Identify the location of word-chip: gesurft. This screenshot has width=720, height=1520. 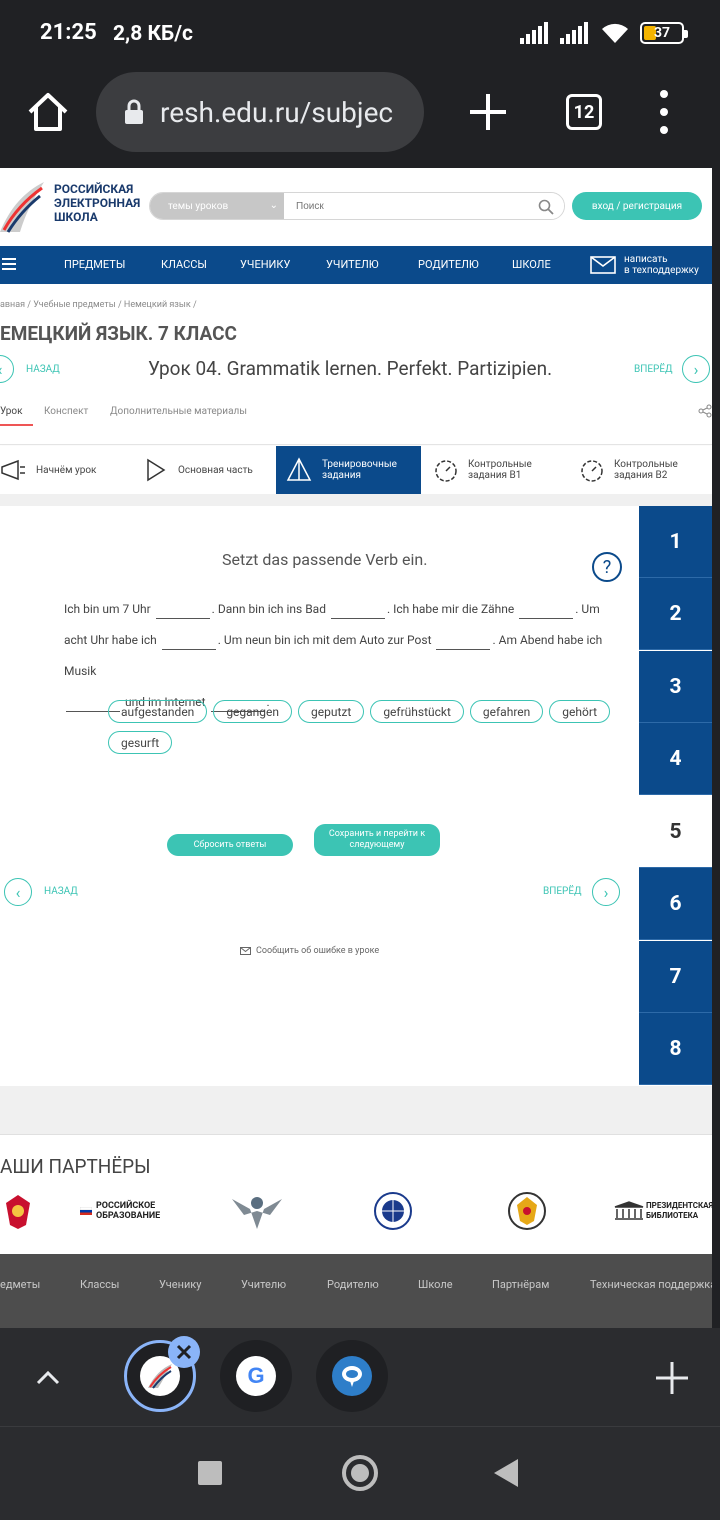
(140, 742).